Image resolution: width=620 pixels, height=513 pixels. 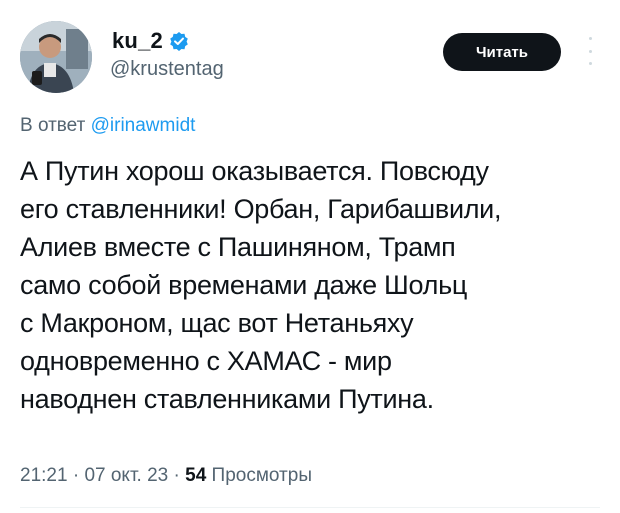 What do you see at coordinates (261, 209) in the screenshot?
I see `tweet-text-line: его ставленники! Орбан, Гарибашвили,` at bounding box center [261, 209].